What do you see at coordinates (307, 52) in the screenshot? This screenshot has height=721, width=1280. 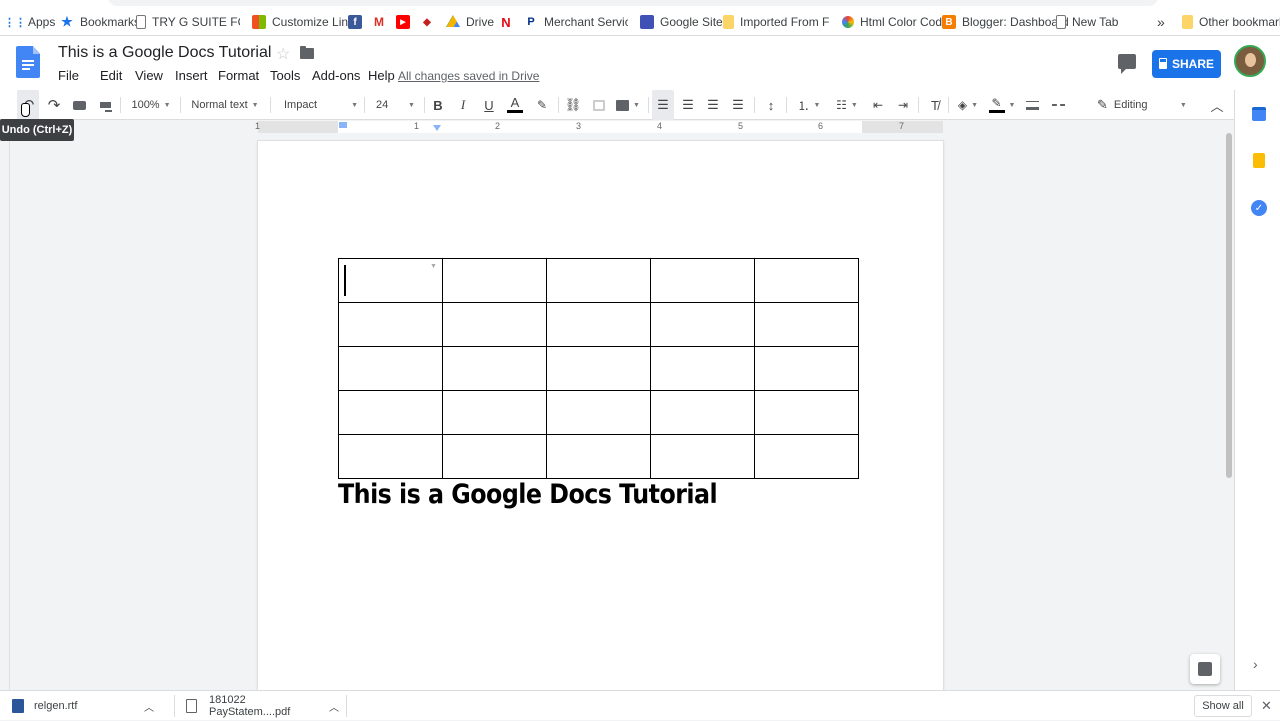 I see `move-to-folder-icon` at bounding box center [307, 52].